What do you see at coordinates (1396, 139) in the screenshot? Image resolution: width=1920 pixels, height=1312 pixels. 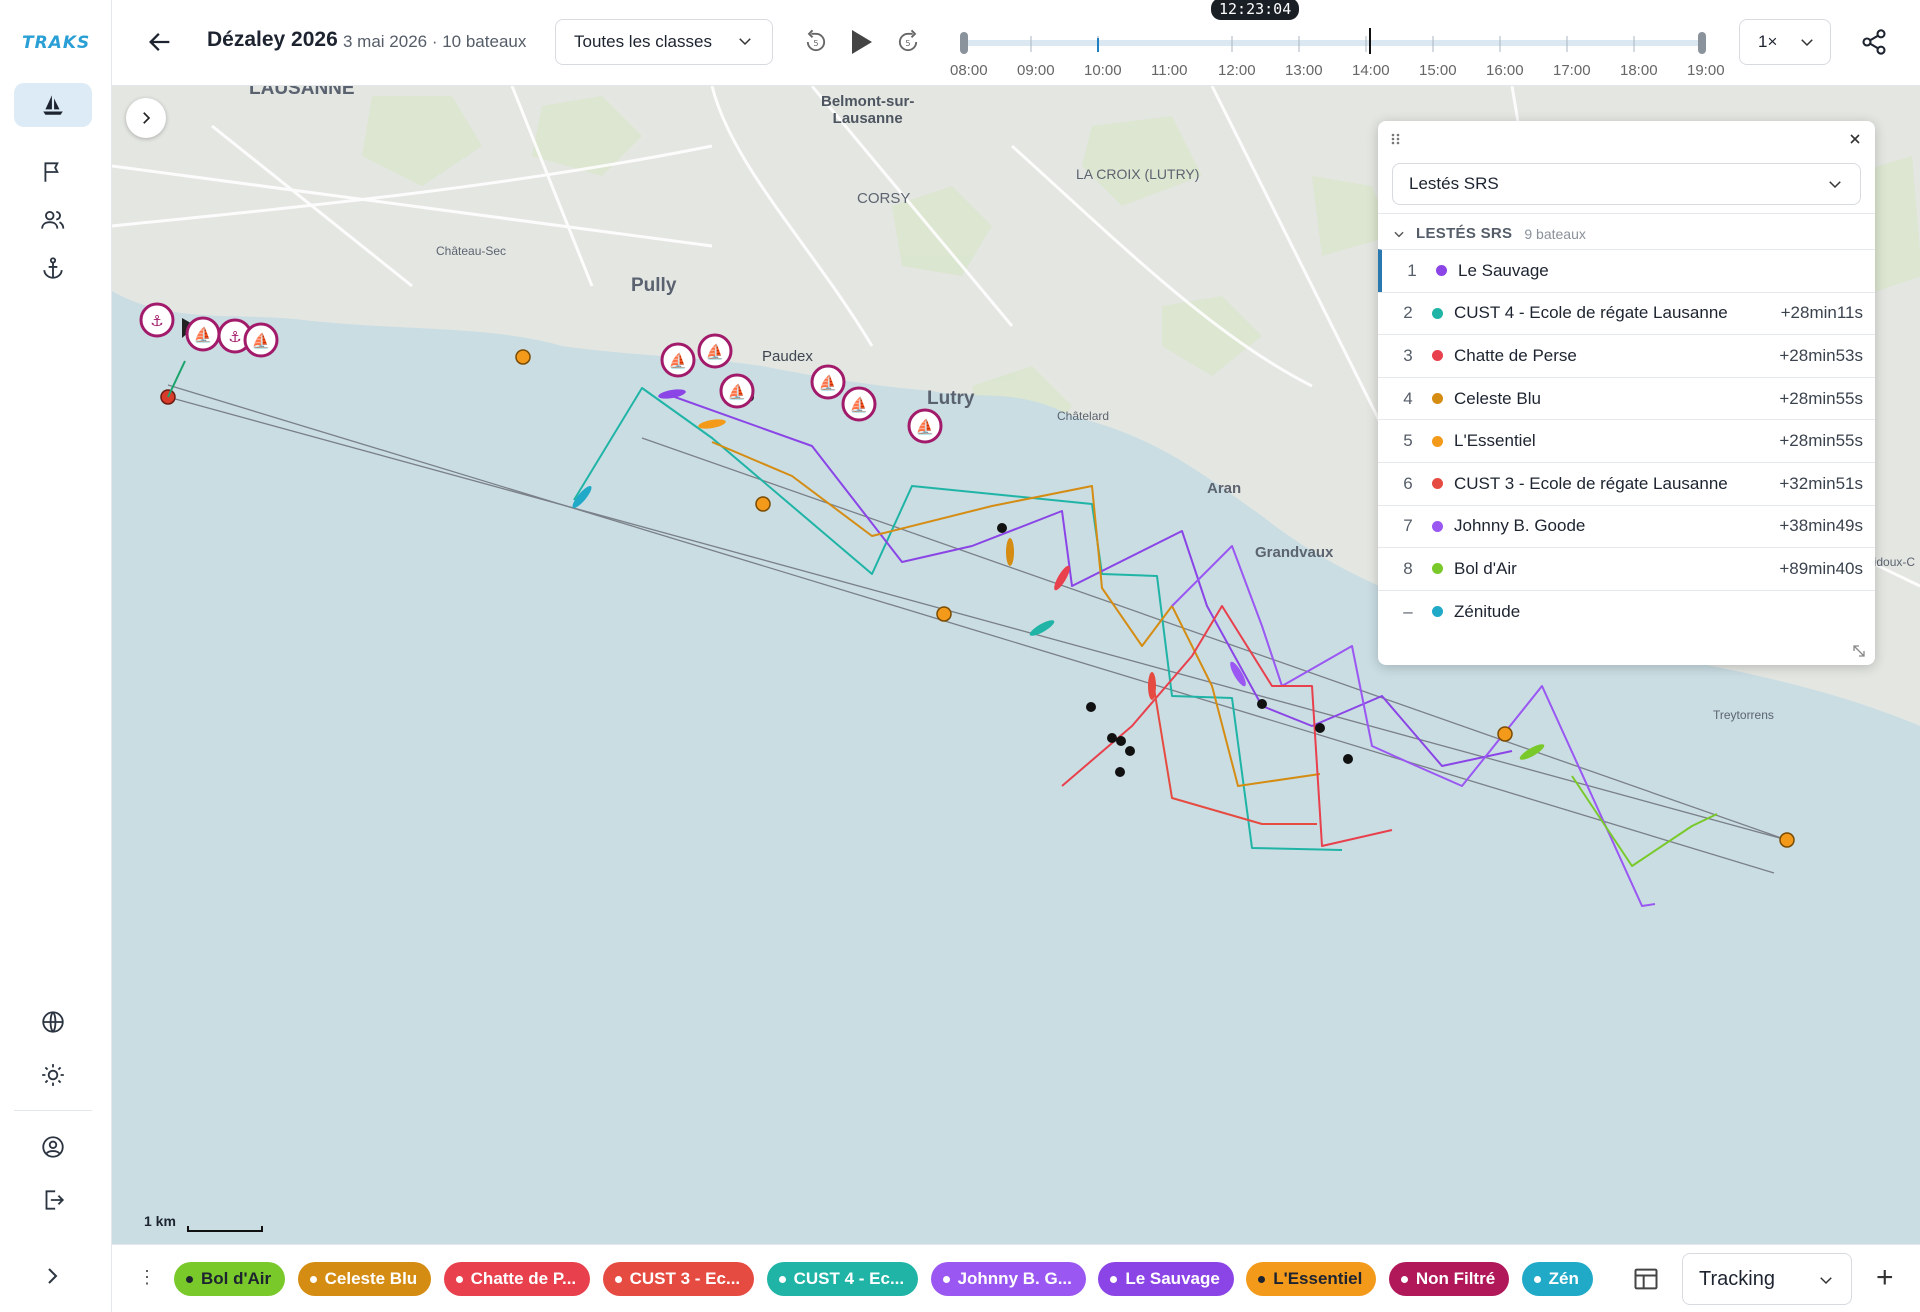 I see `drag-handle-icon` at bounding box center [1396, 139].